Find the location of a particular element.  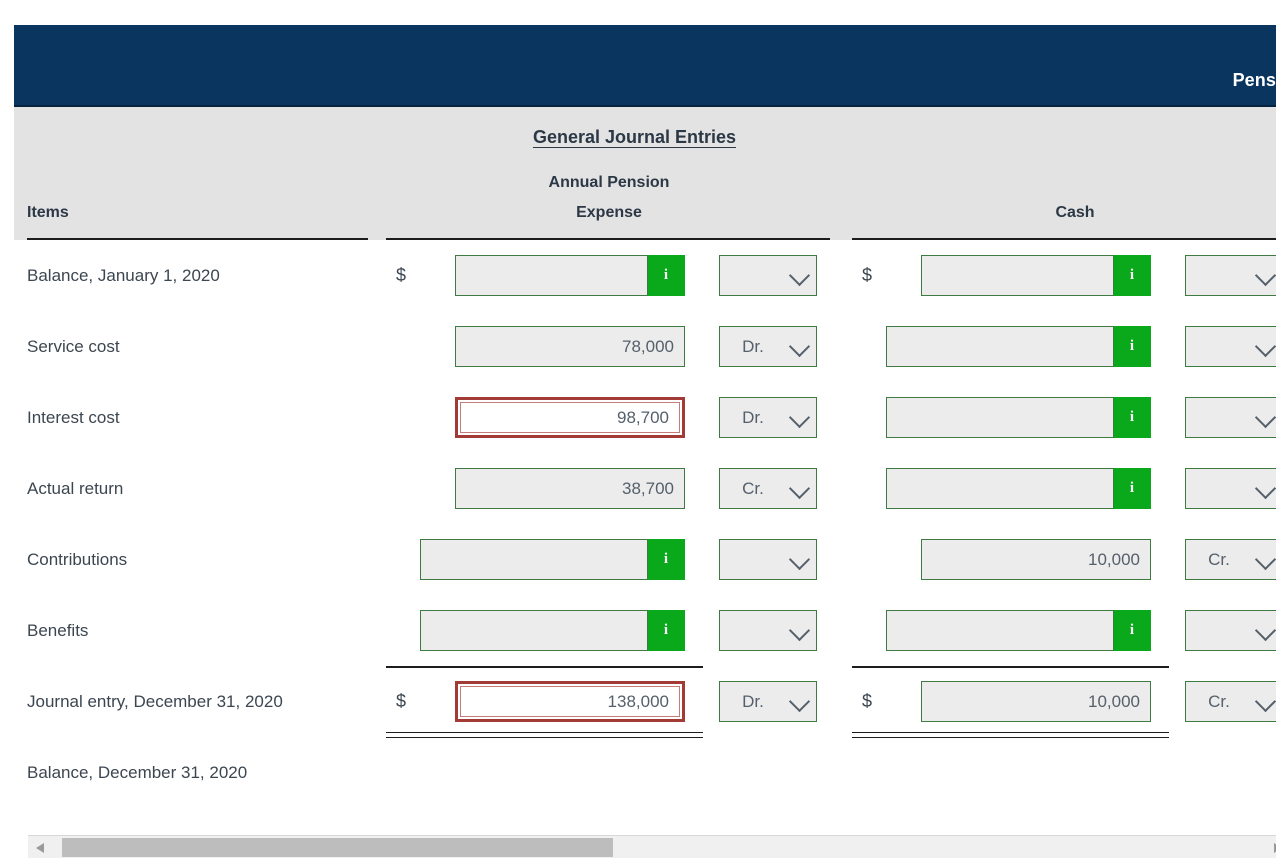

cell-group-ape: $ Dr. is located at coordinates (608, 701).